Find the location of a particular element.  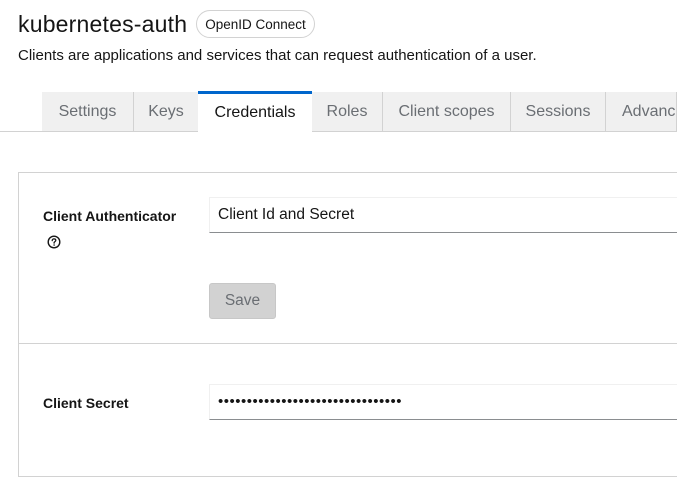

page-header: kubernetes-auth OpenID Connect is located at coordinates (166, 24).